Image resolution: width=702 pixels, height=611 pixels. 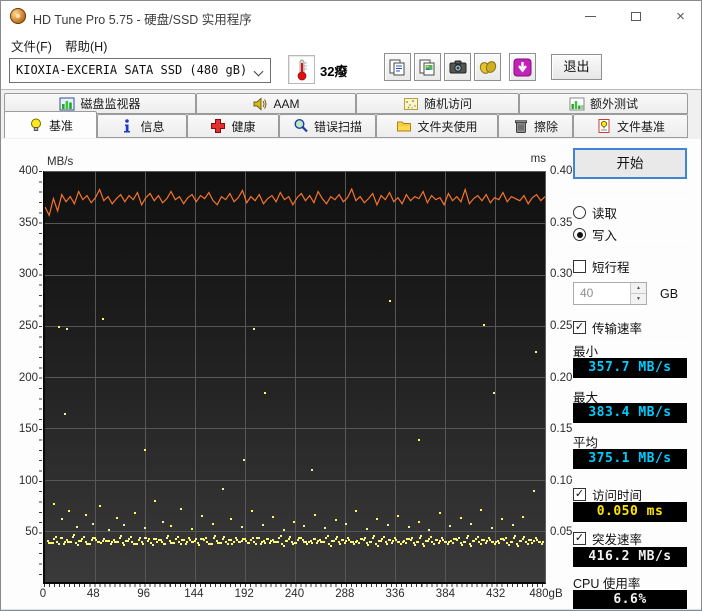 What do you see at coordinates (110, 104) in the screenshot?
I see `tab-label: 磁盘监视器` at bounding box center [110, 104].